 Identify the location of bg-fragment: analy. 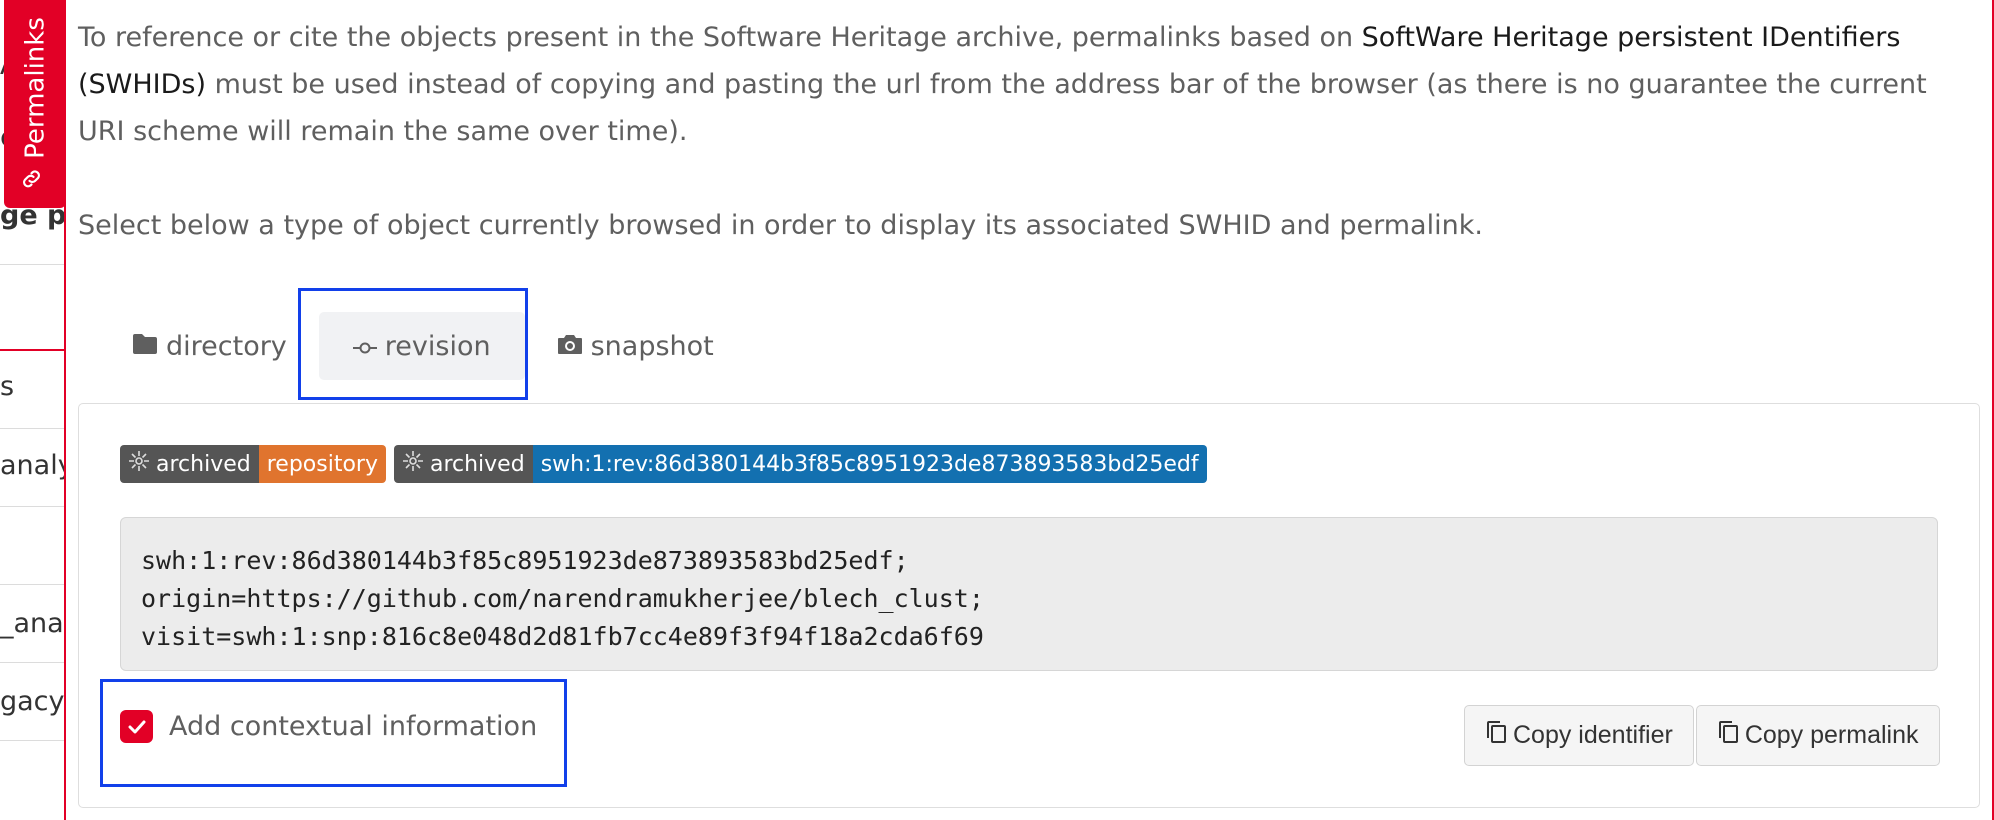
(33, 465).